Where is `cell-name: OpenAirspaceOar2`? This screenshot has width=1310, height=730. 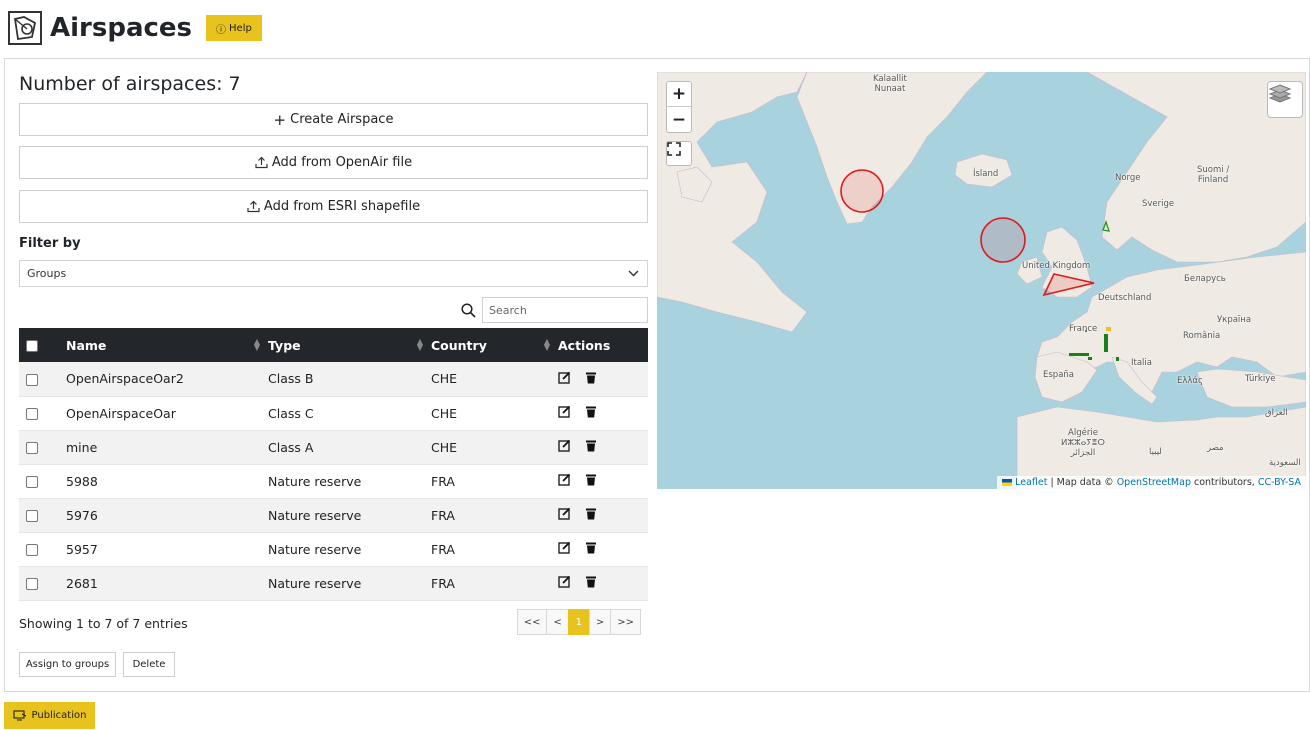 cell-name: OpenAirspaceOar2 is located at coordinates (125, 379).